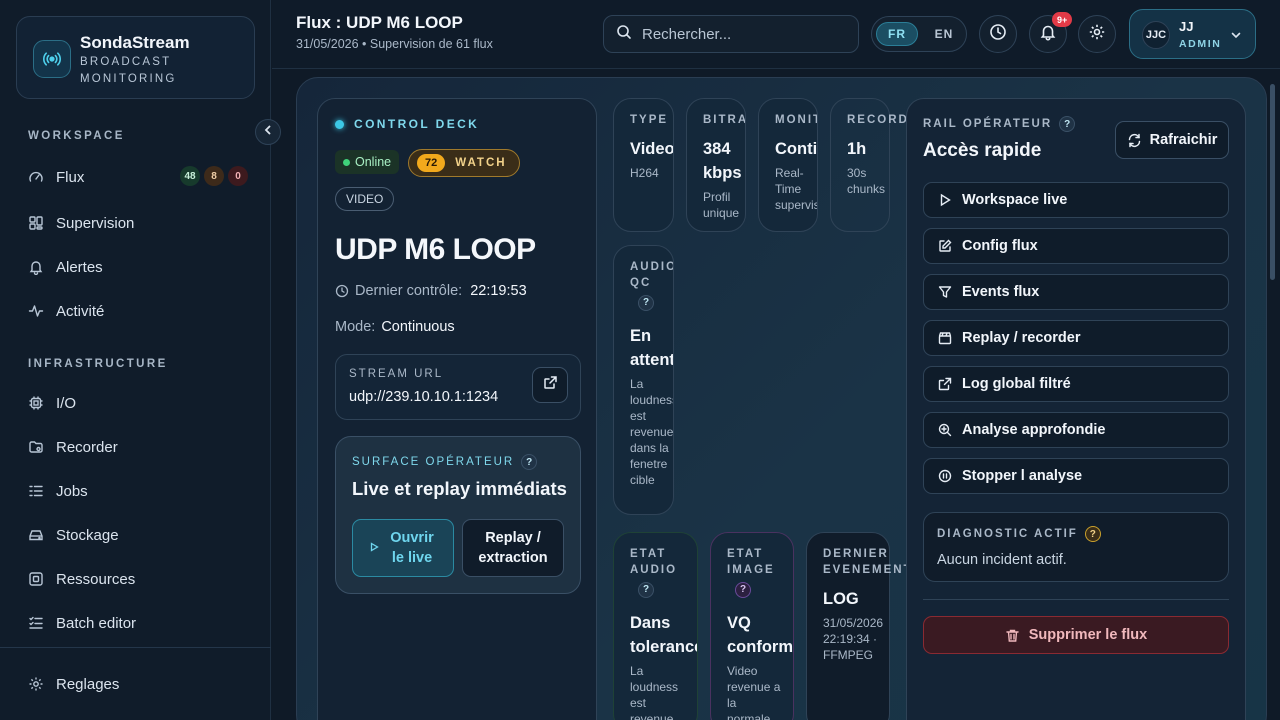 The image size is (1280, 720). I want to click on external-link-icon, so click(550, 385).